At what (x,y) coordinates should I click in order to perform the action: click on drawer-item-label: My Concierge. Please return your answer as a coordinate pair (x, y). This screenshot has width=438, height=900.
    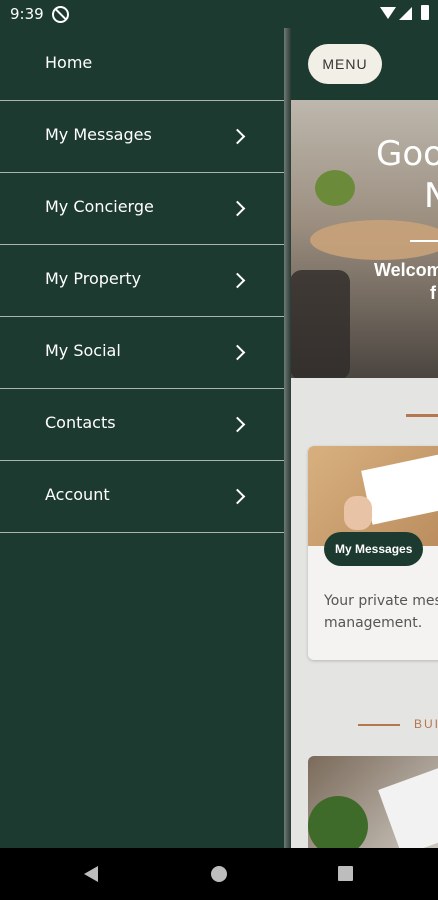
    Looking at the image, I should click on (99, 206).